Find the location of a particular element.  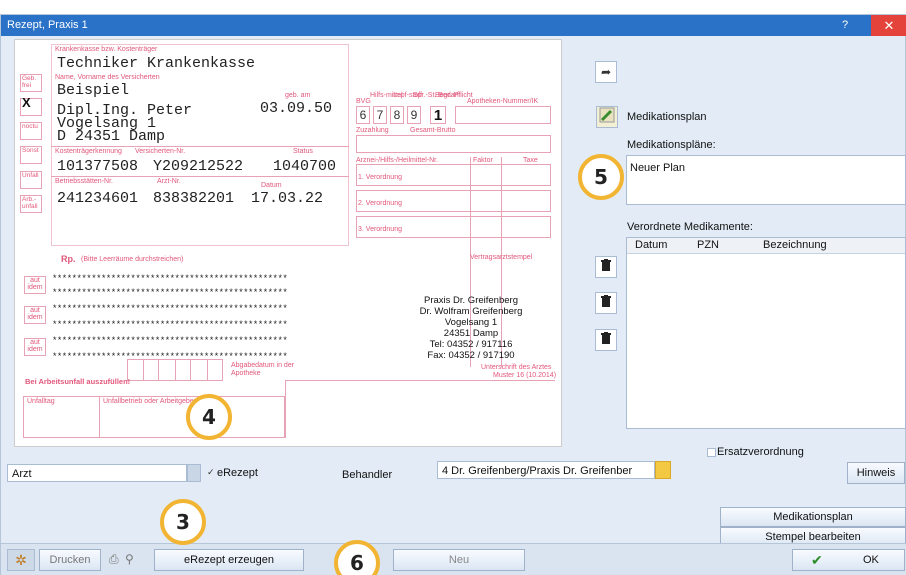

edit-plan-icon is located at coordinates (607, 117).